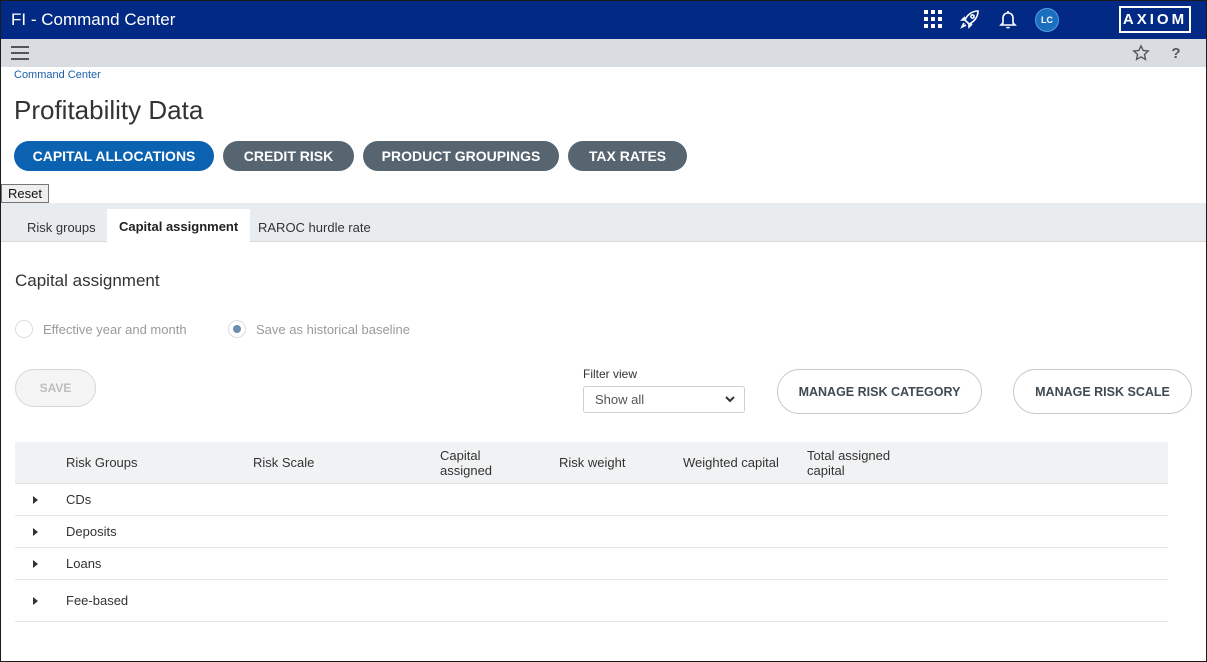 This screenshot has width=1207, height=662. I want to click on manage-risk-category-button: MANAGE RISK CATEGORY, so click(879, 391).